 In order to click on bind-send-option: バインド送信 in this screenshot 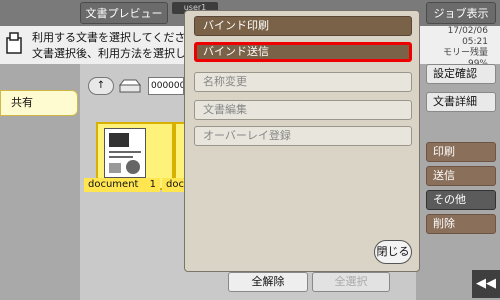, I will do `click(303, 52)`.